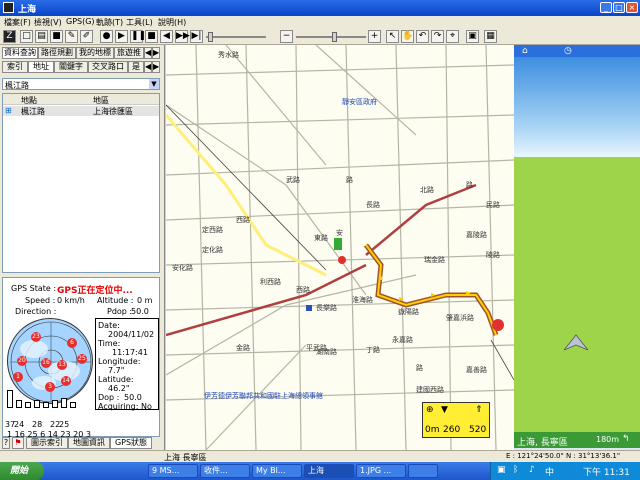  I want to click on language-icon: 中, so click(549, 471).